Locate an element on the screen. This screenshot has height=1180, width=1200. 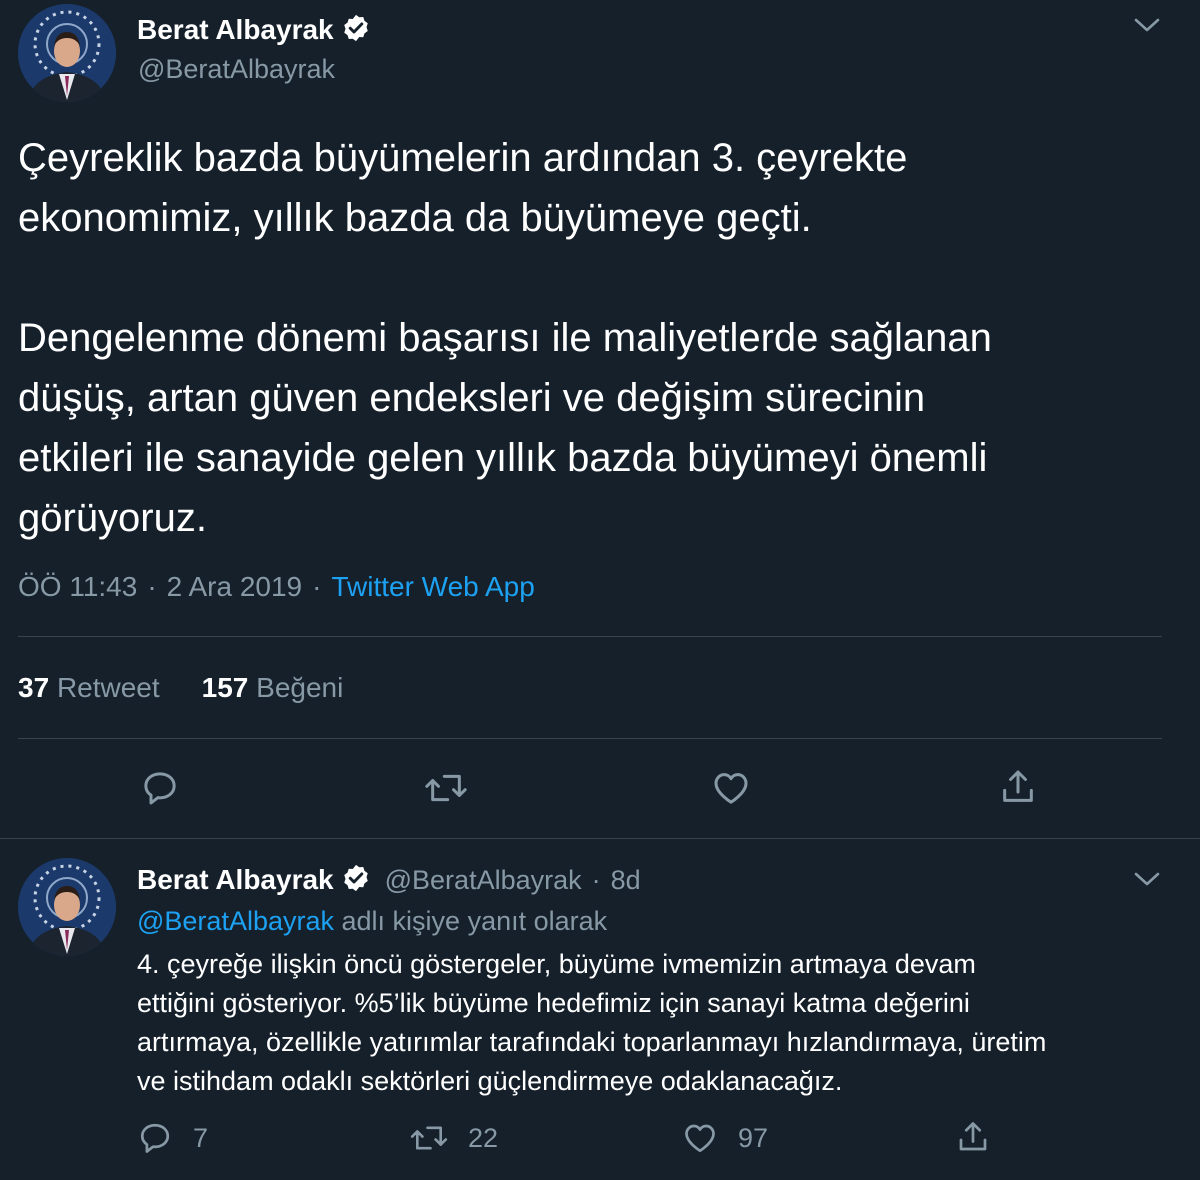
like-count: 157 is located at coordinates (225, 687).